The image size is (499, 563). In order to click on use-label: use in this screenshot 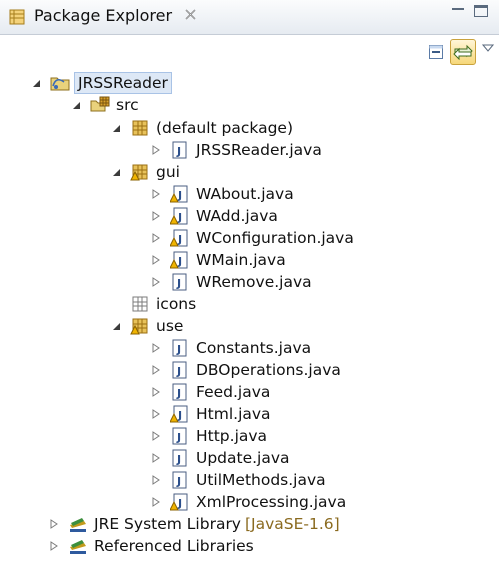, I will do `click(170, 326)`.